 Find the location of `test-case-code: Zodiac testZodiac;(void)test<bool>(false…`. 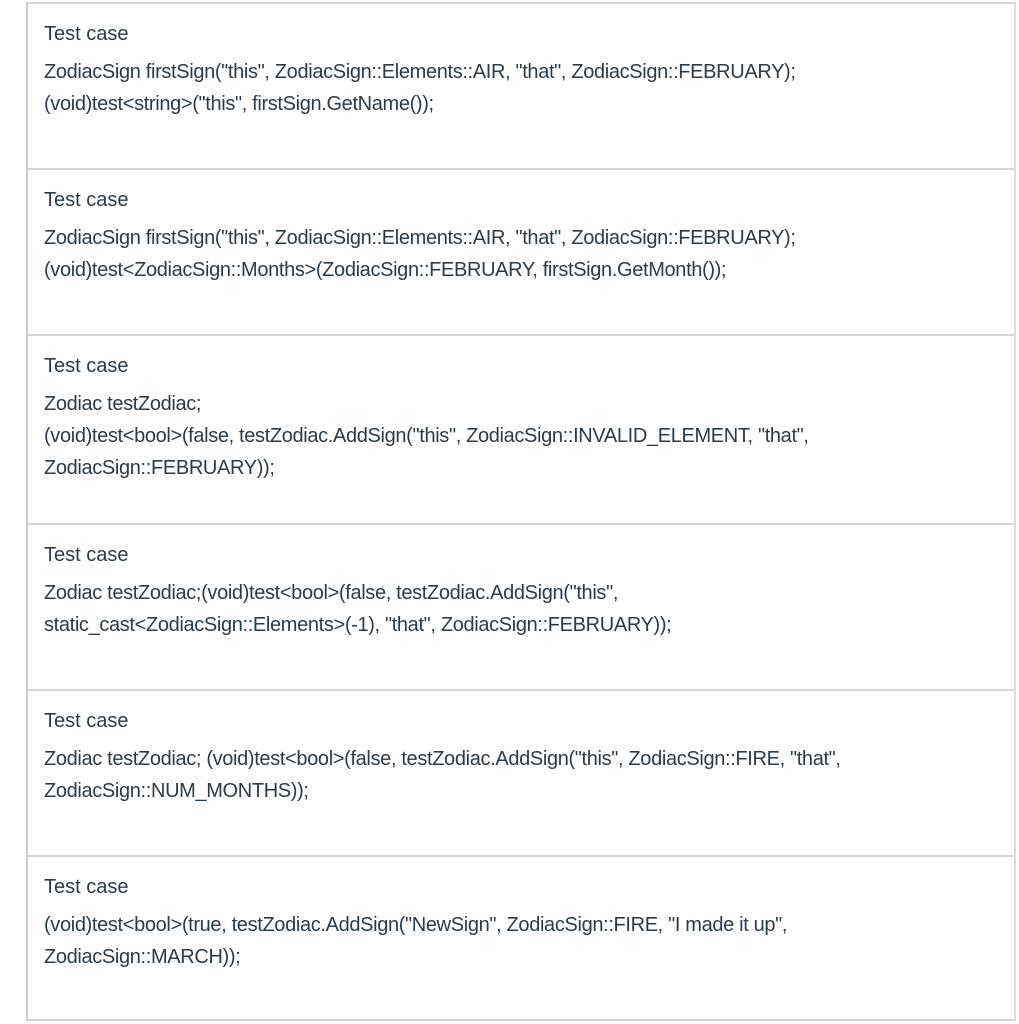

test-case-code: Zodiac testZodiac;(void)test<bool>(false… is located at coordinates (521, 609).